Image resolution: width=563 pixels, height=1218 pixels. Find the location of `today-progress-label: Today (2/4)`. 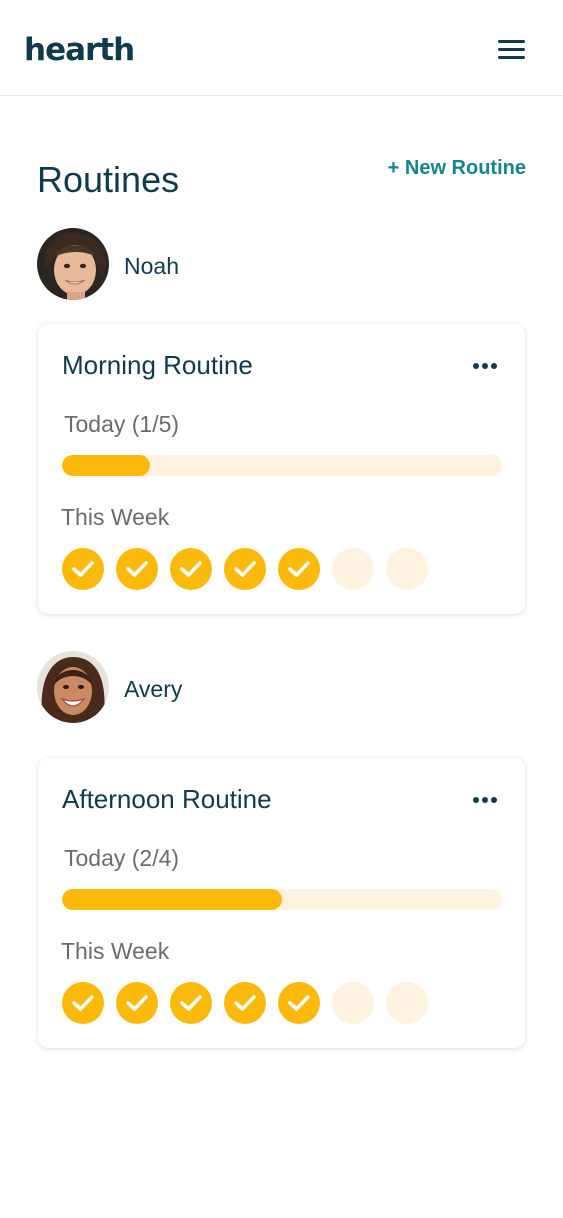

today-progress-label: Today (2/4) is located at coordinates (122, 858).